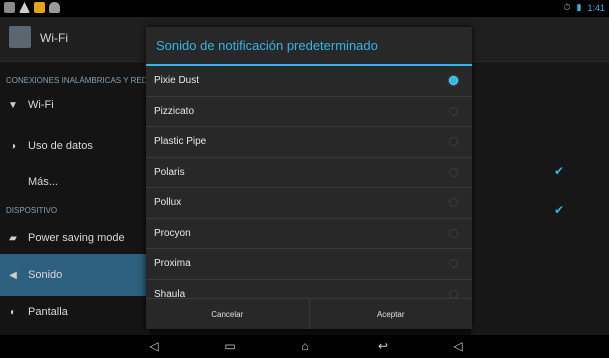 This screenshot has height=358, width=609. Describe the element at coordinates (596, 7) in the screenshot. I see `clock: 1:41` at that location.